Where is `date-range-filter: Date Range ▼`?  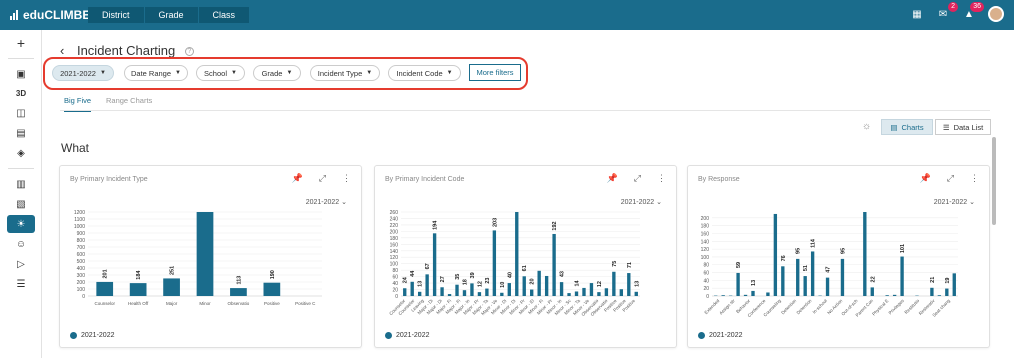 date-range-filter: Date Range ▼ is located at coordinates (156, 73).